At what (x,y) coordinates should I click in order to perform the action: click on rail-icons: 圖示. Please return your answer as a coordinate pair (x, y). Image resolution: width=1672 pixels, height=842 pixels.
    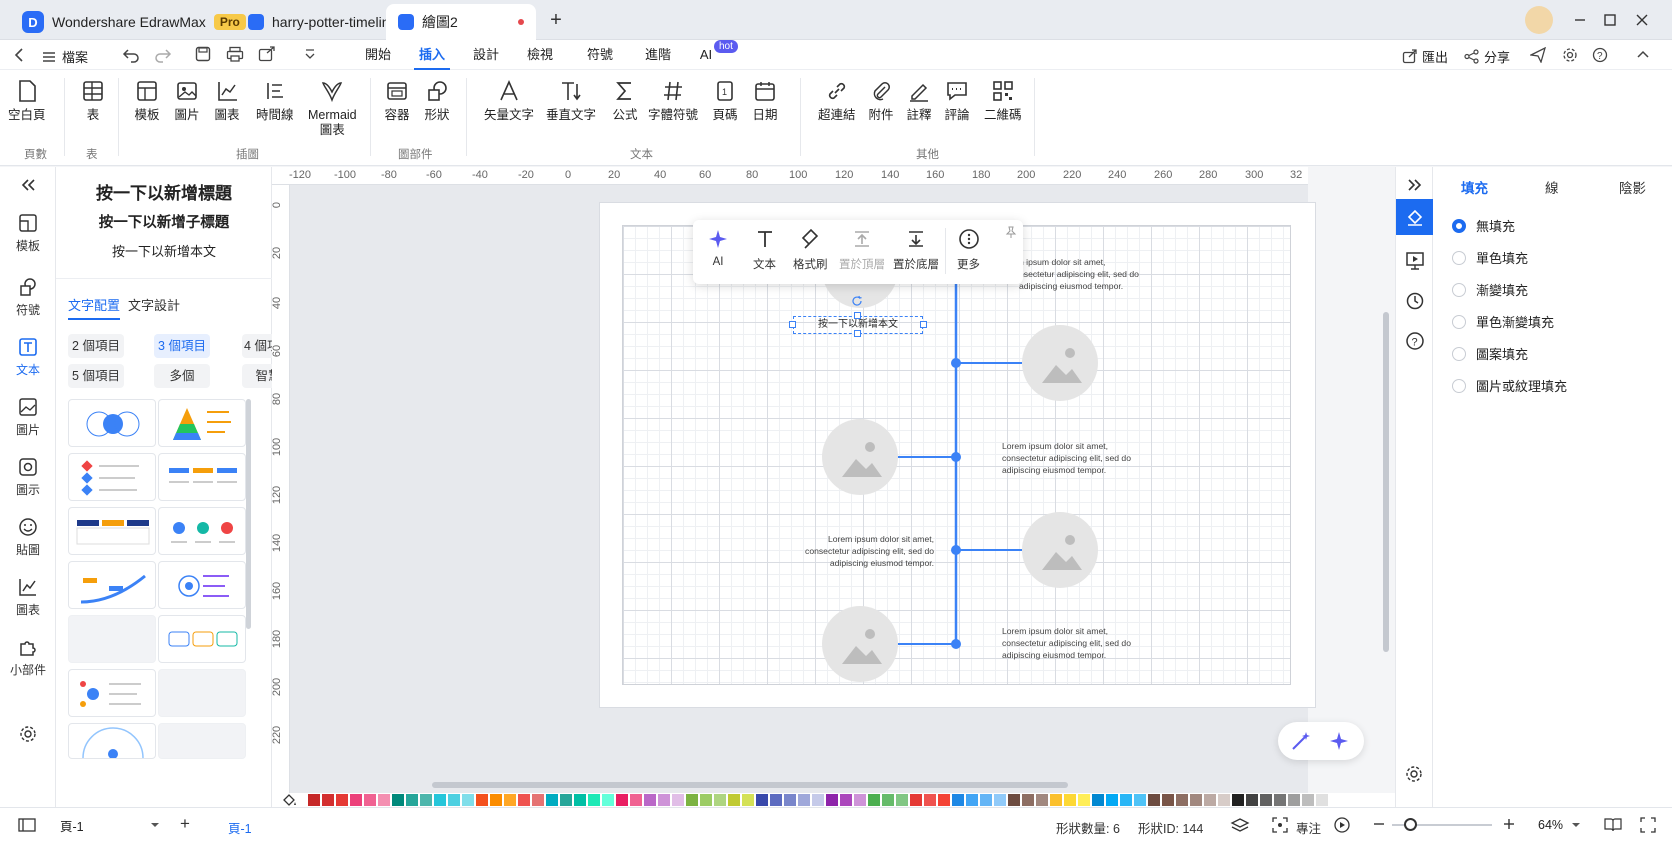
    Looking at the image, I should click on (28, 477).